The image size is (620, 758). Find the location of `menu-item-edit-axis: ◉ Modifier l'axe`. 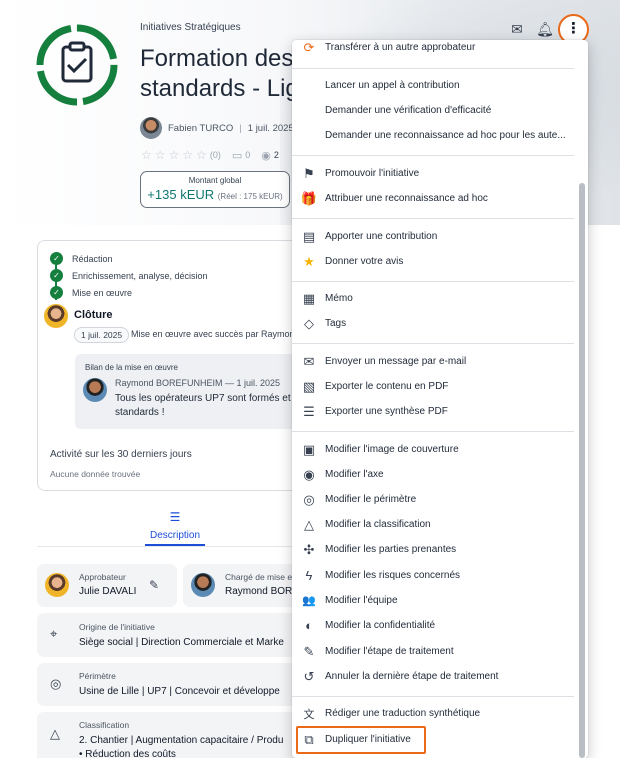

menu-item-edit-axis: ◉ Modifier l'axe is located at coordinates (433, 474).